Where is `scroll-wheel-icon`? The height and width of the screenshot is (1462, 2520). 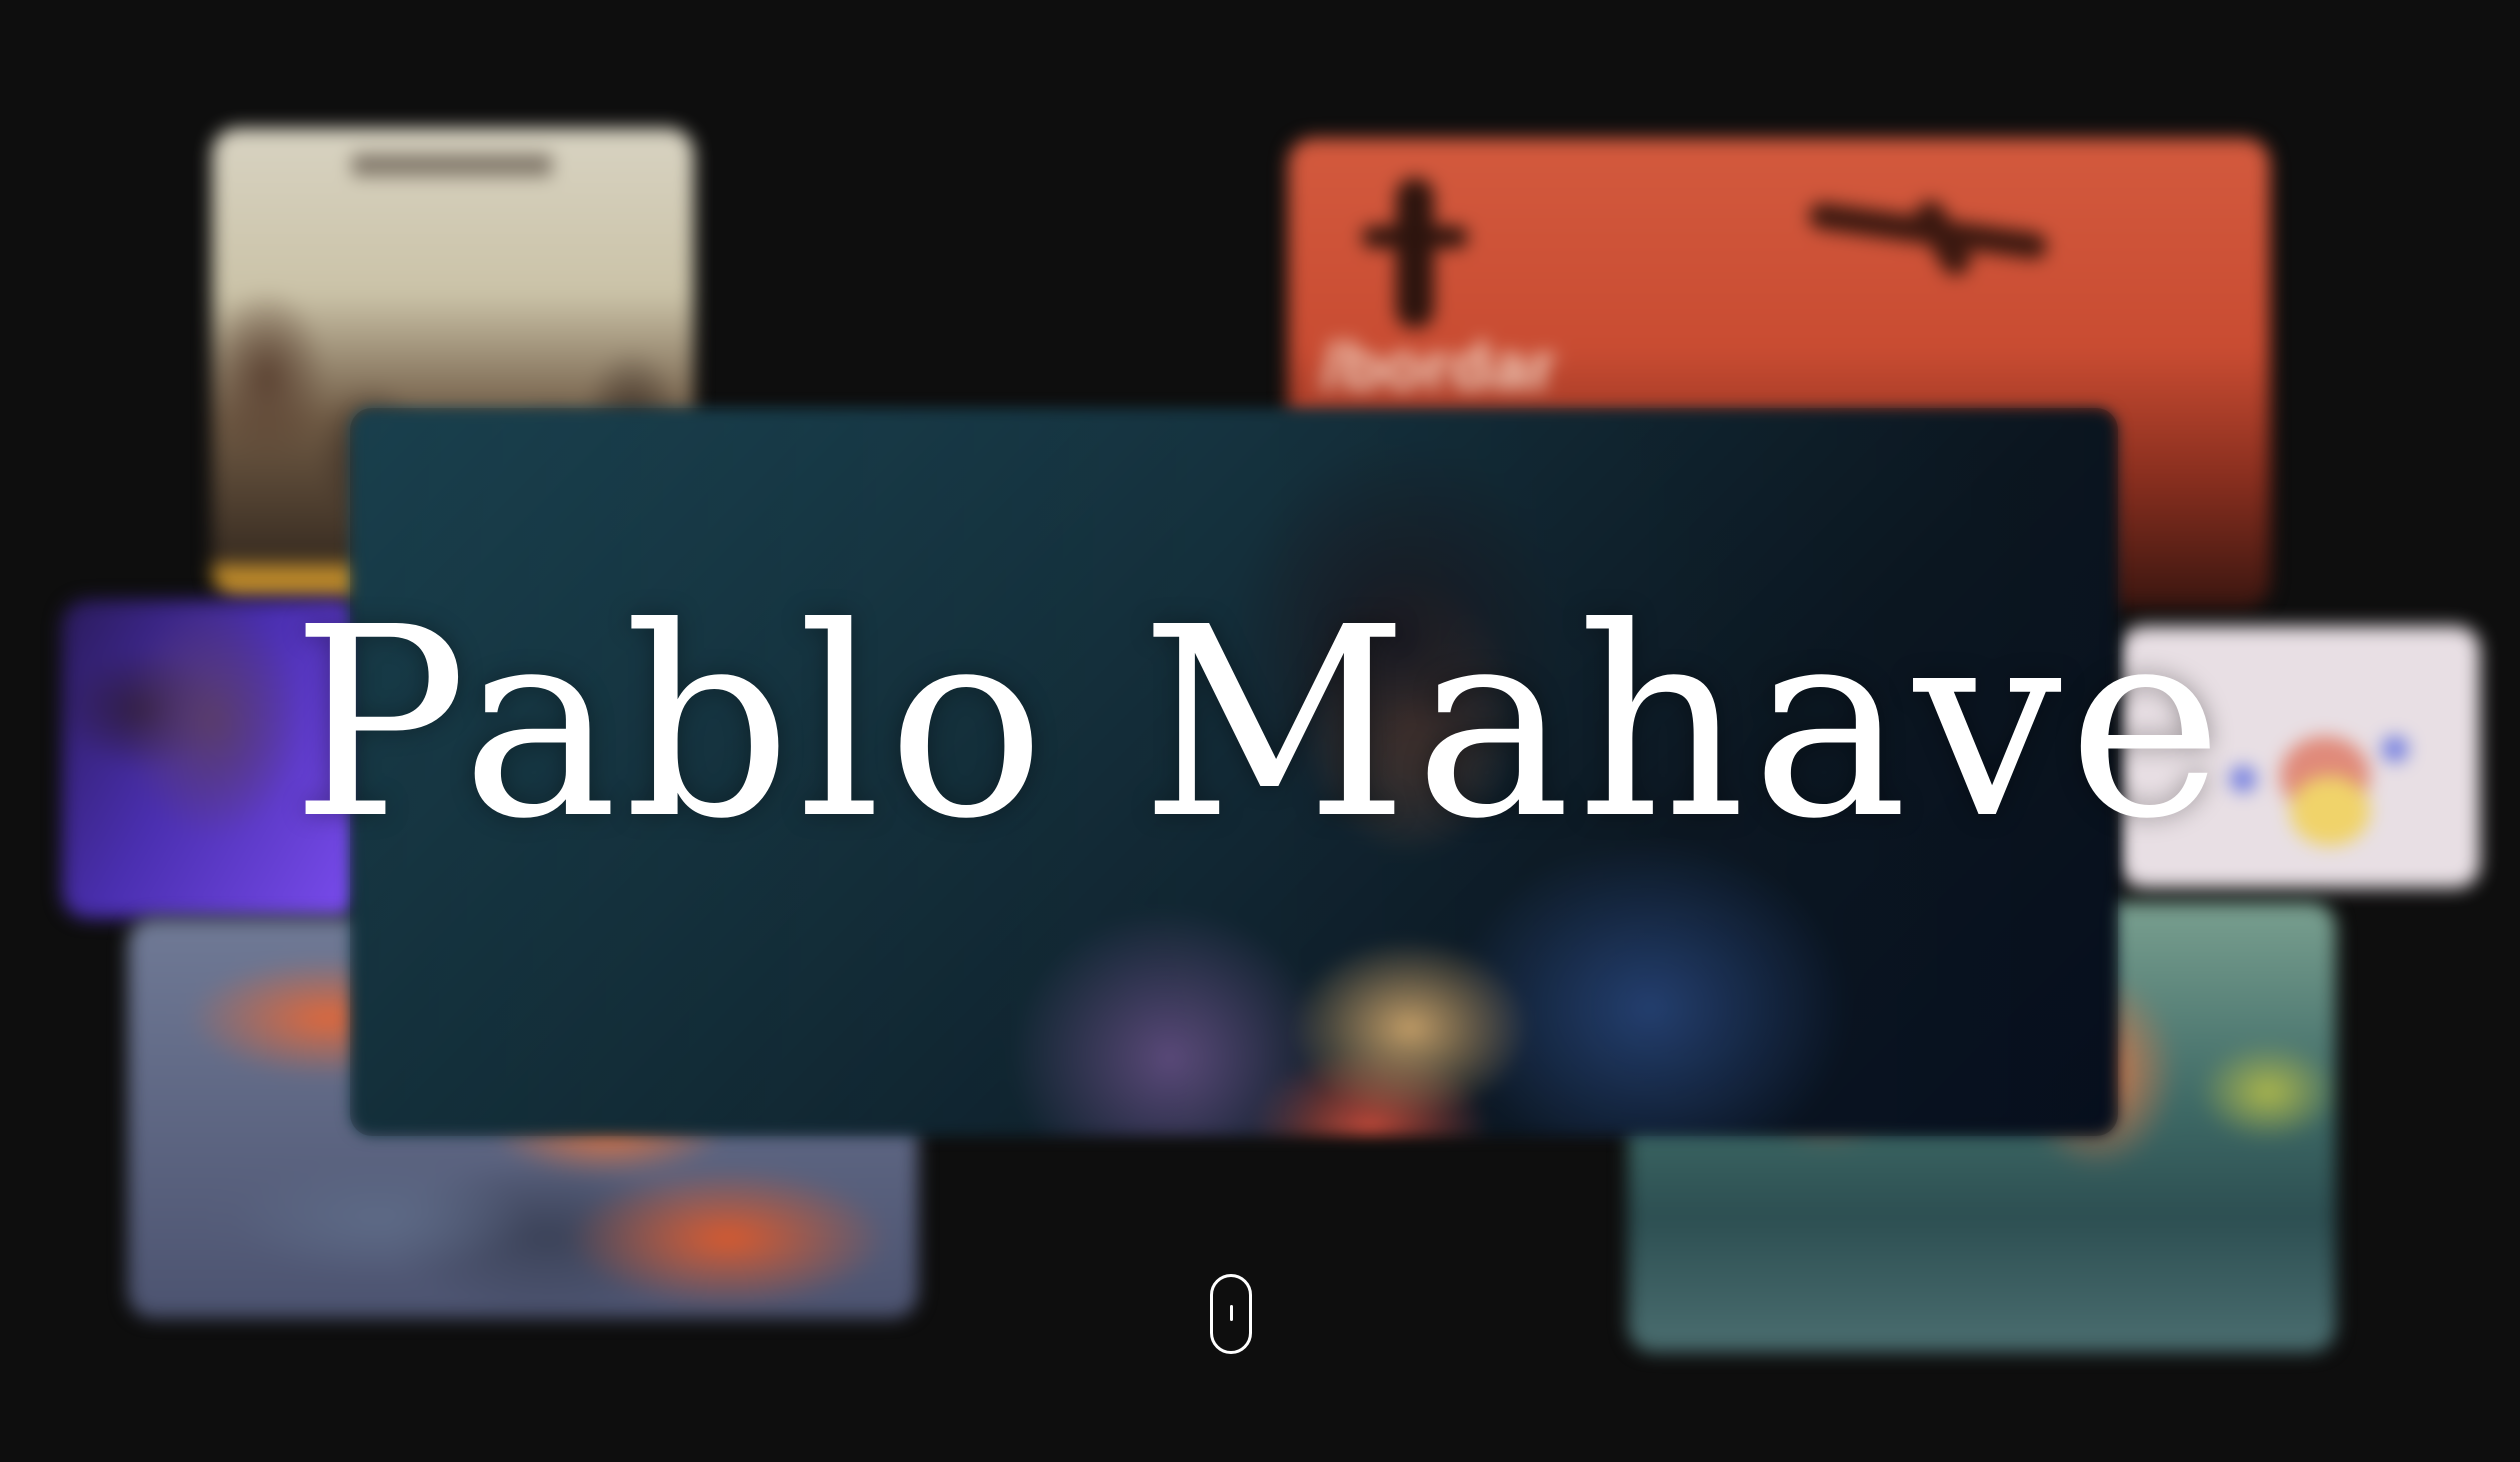 scroll-wheel-icon is located at coordinates (1231, 1313).